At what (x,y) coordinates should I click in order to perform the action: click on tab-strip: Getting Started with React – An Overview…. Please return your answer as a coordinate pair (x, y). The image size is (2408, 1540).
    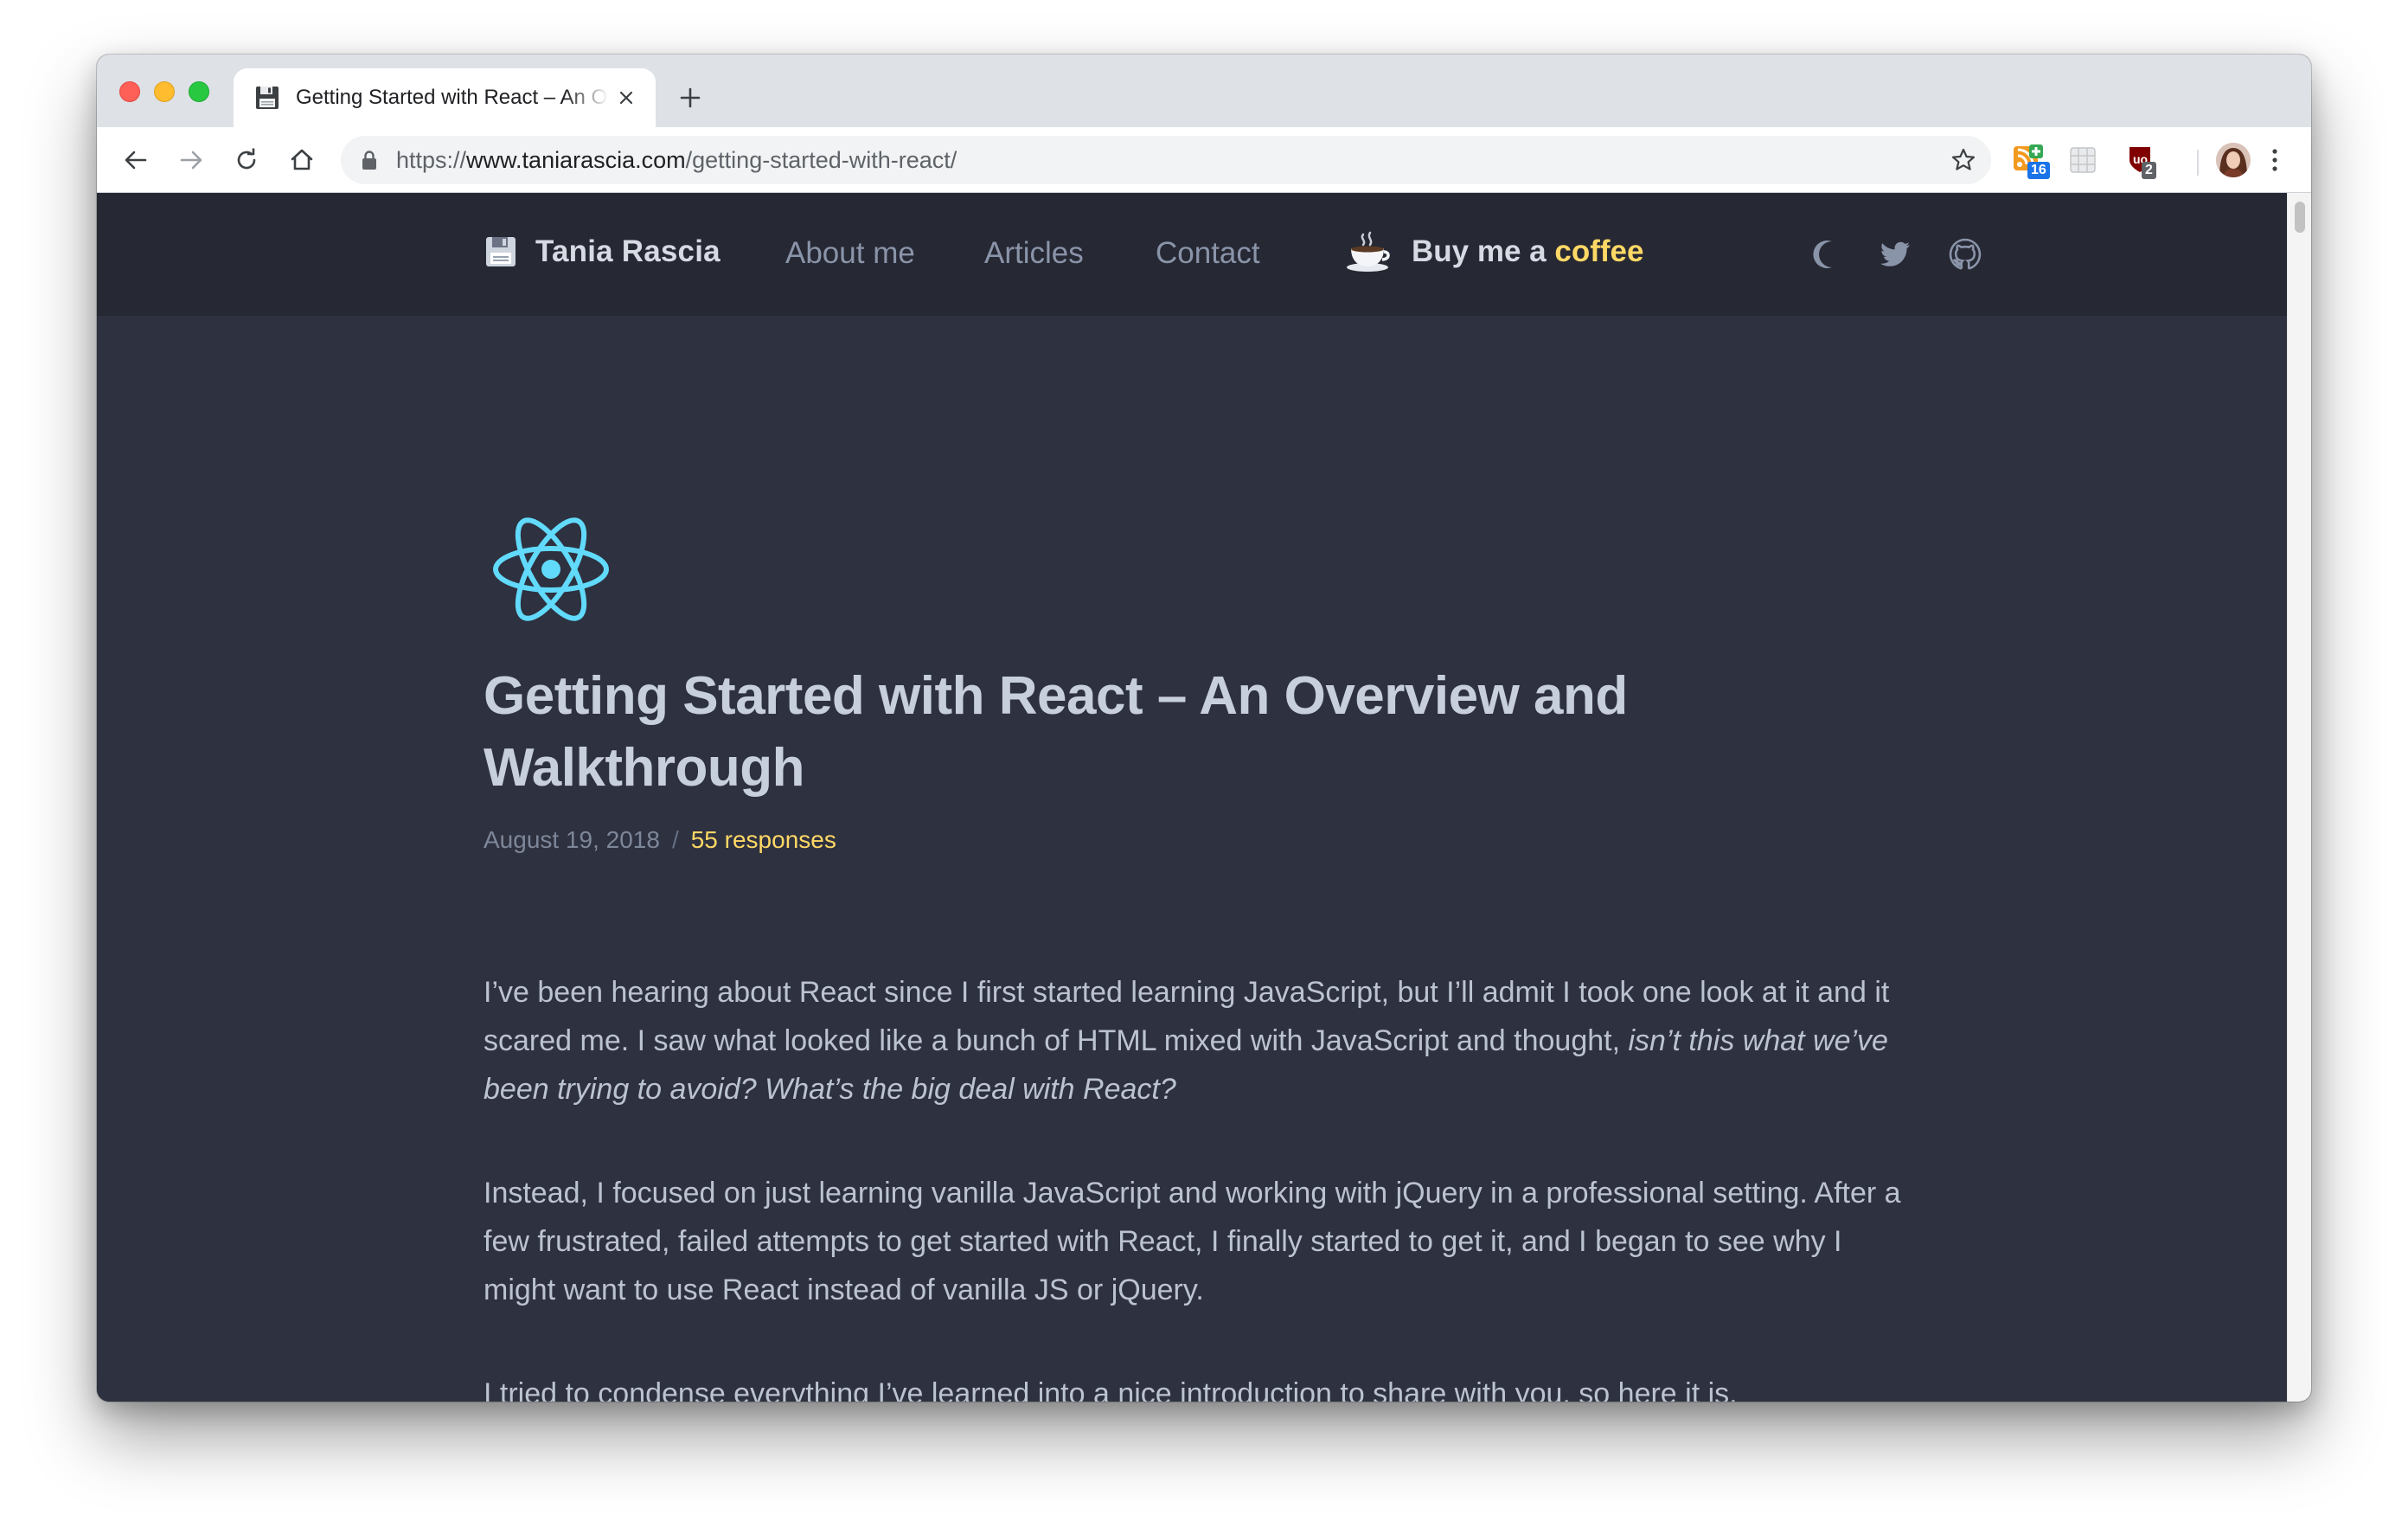
    Looking at the image, I should click on (1204, 91).